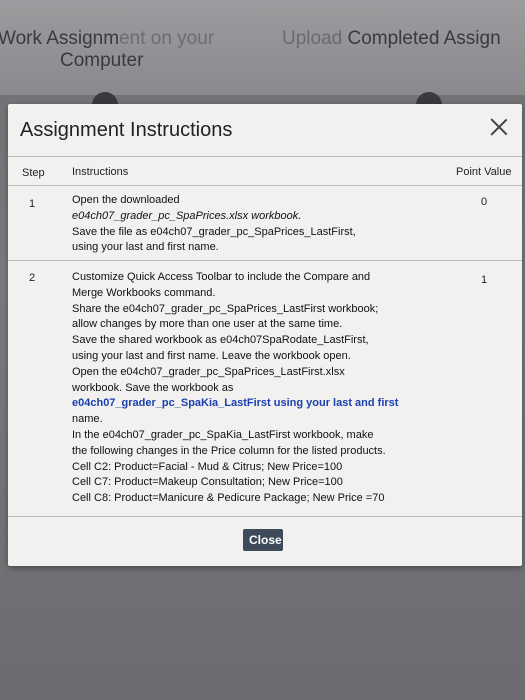 Image resolution: width=525 pixels, height=700 pixels. Describe the element at coordinates (32, 278) in the screenshot. I see `step-number: 2` at that location.